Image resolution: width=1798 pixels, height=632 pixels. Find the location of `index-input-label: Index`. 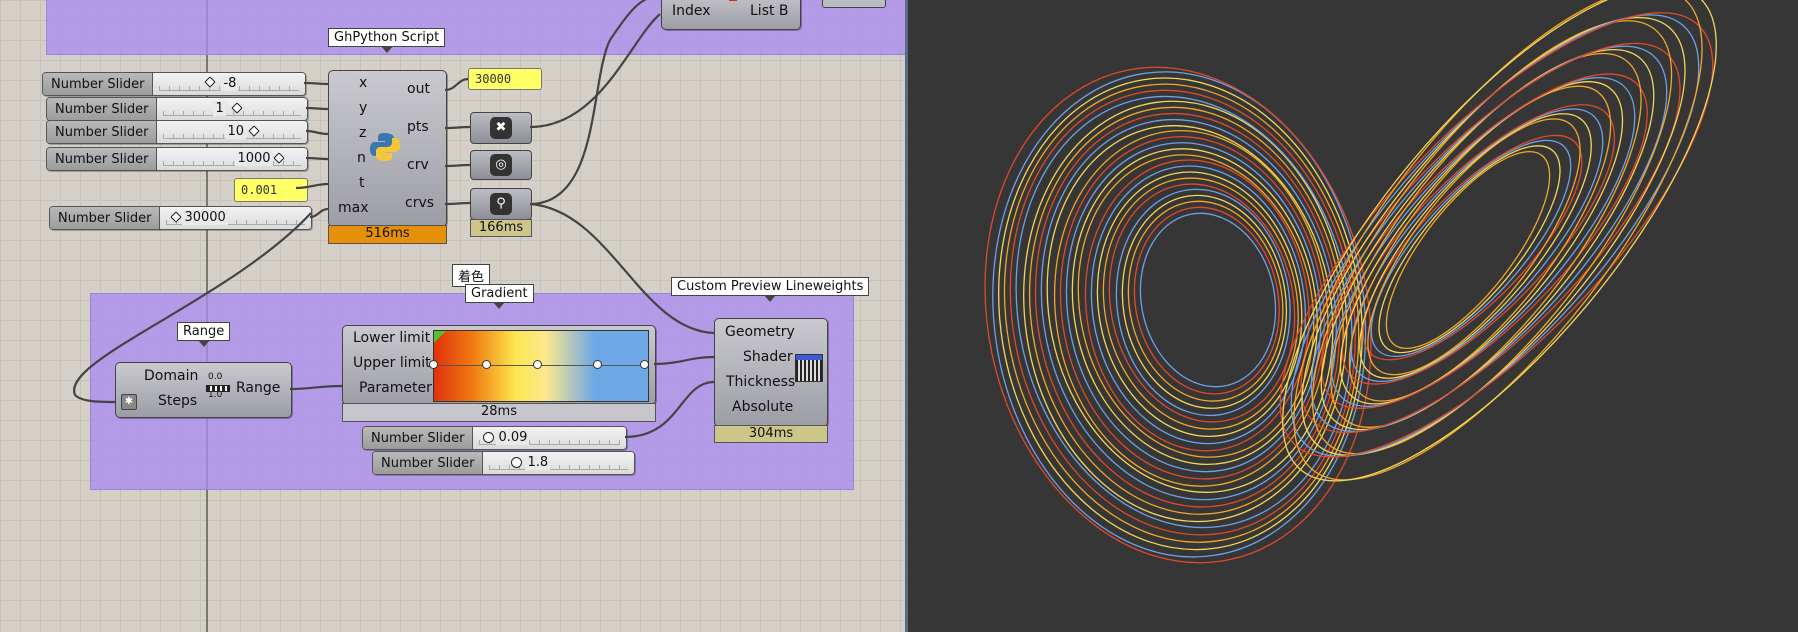

index-input-label: Index is located at coordinates (691, 11).